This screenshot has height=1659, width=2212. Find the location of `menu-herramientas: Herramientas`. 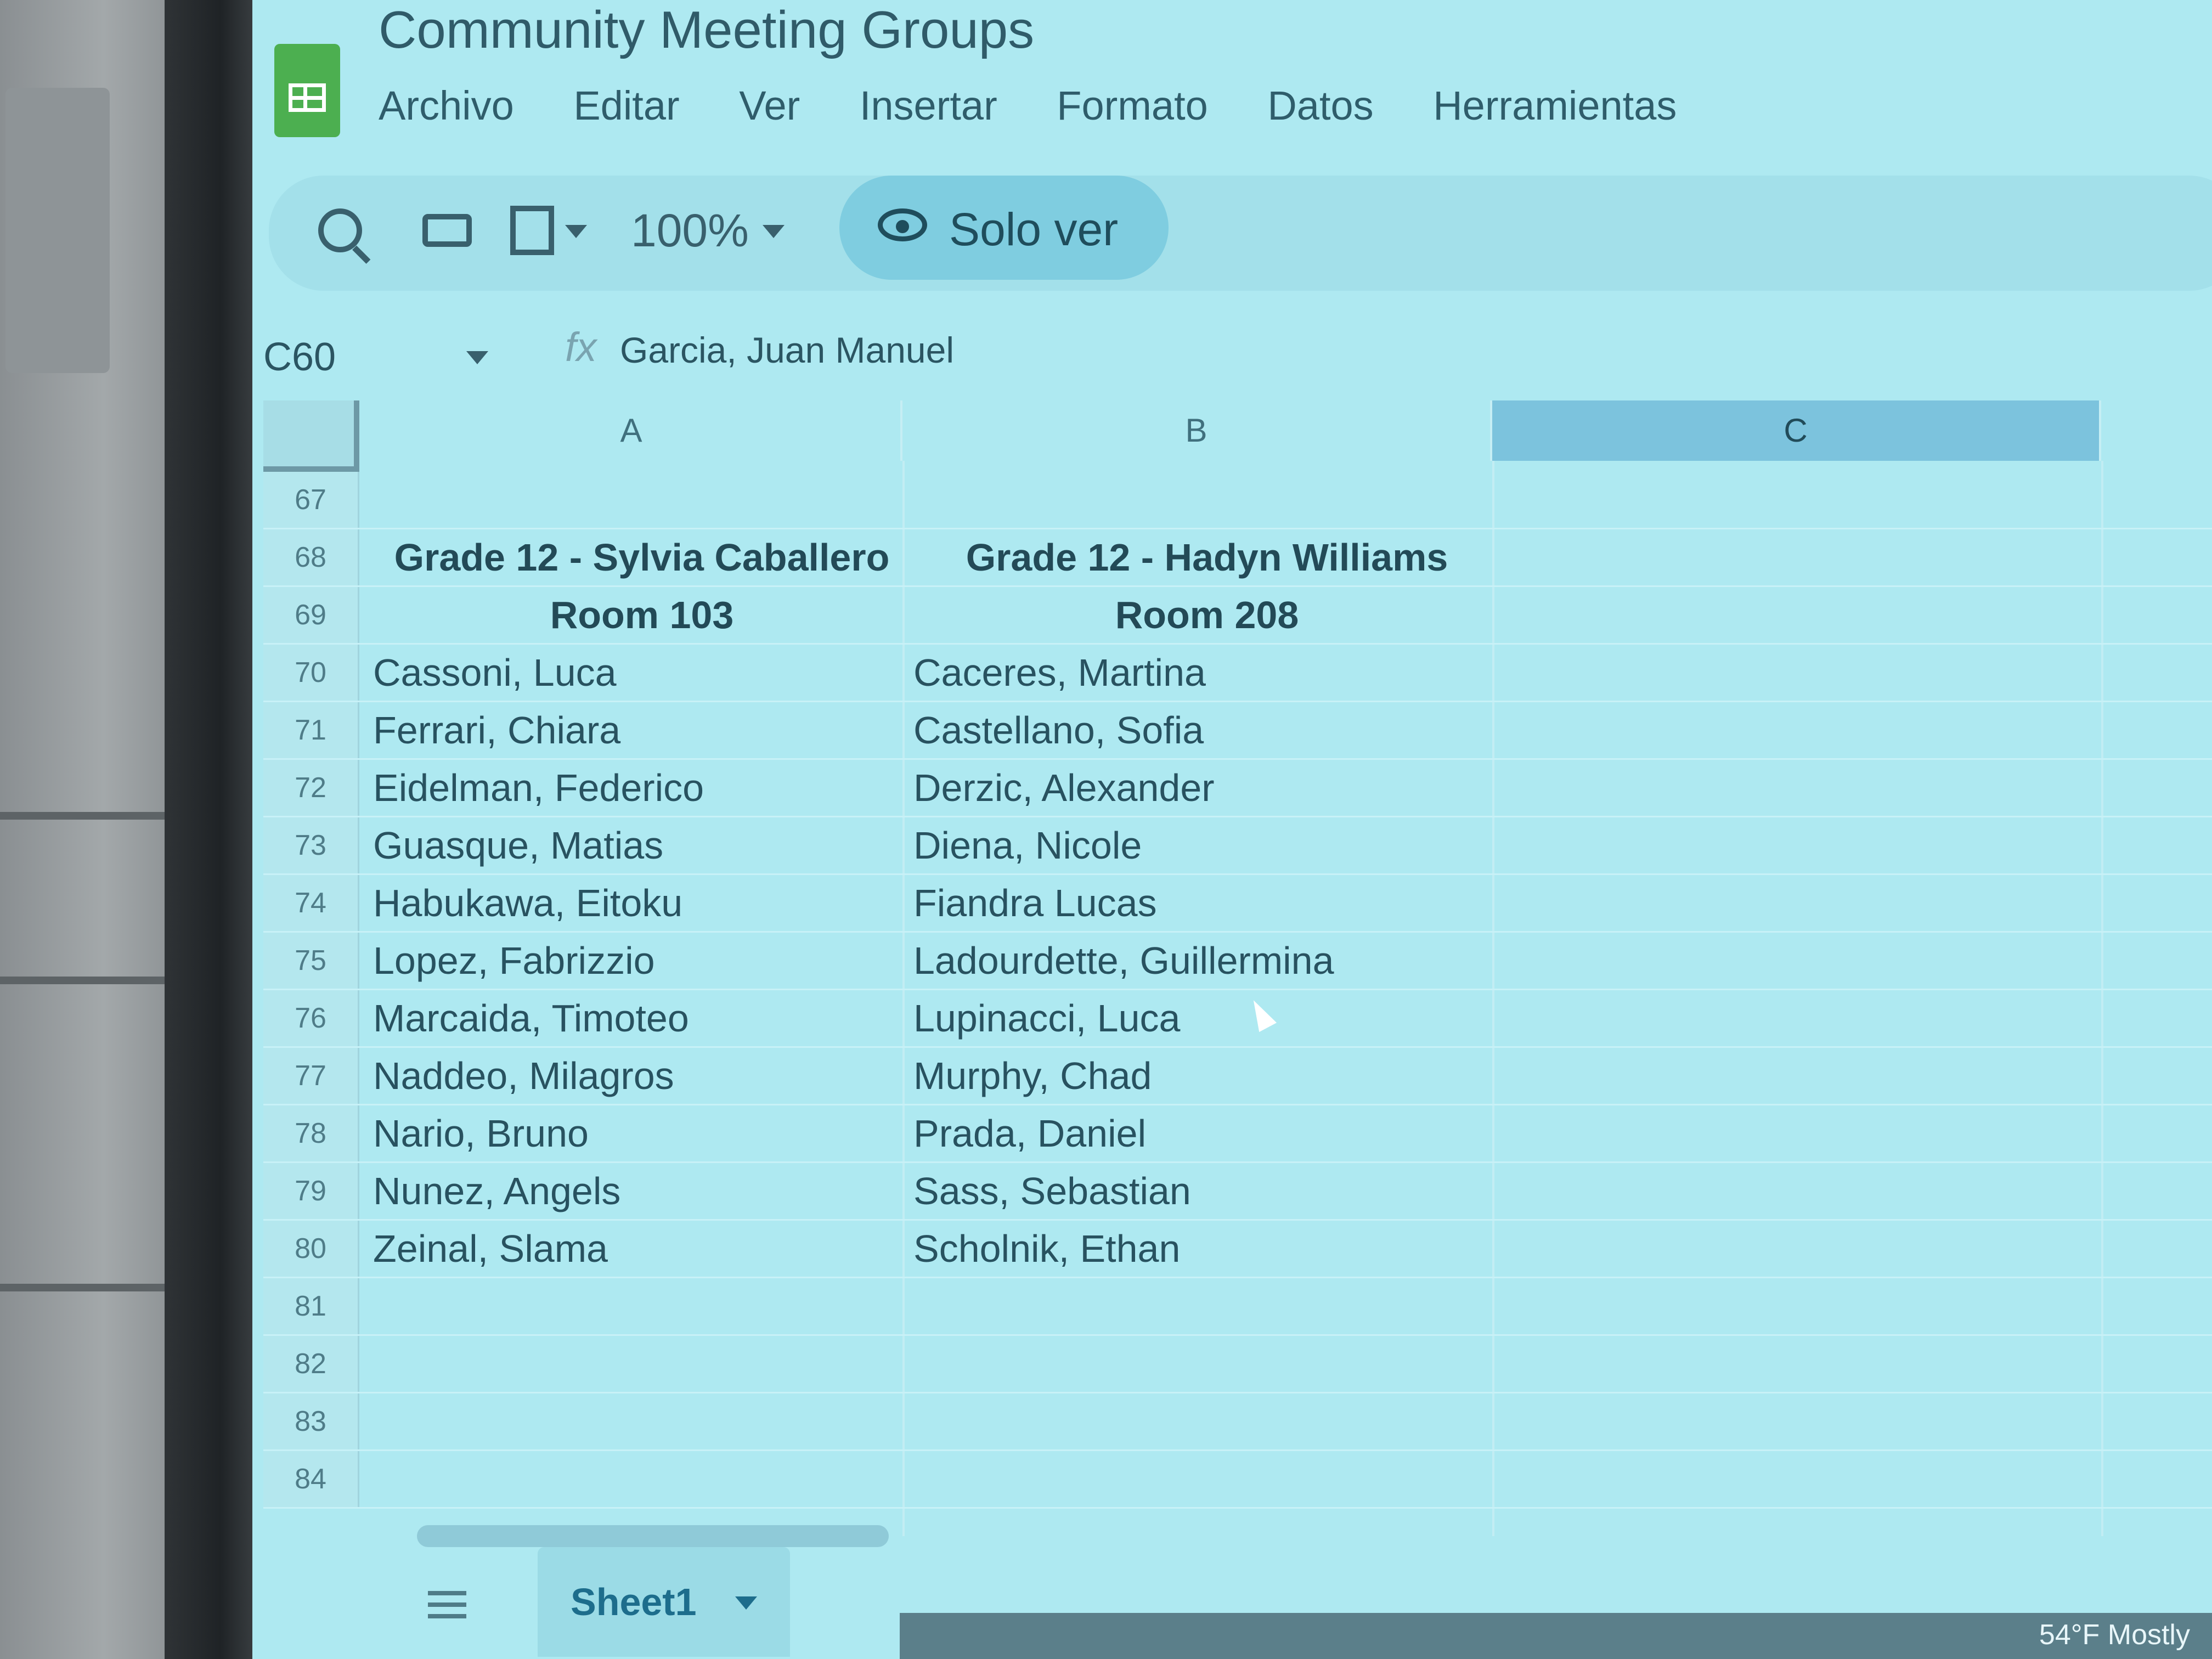

menu-herramientas: Herramientas is located at coordinates (1555, 105).